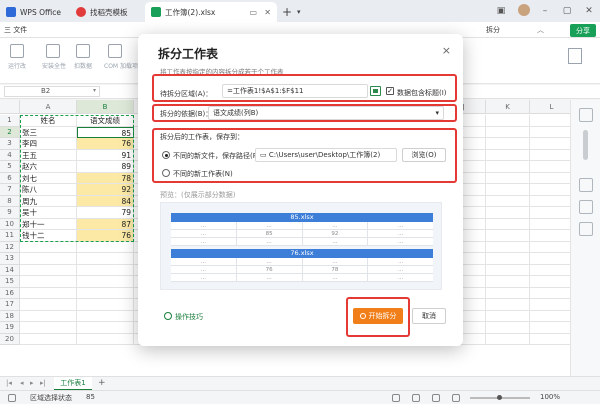 The height and width of the screenshot is (404, 600). I want to click on tips-link: 操作技巧, so click(183, 317).